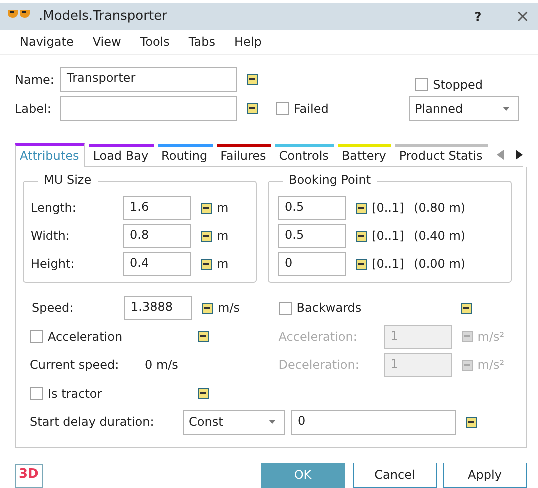 The image size is (538, 488). What do you see at coordinates (47, 42) in the screenshot?
I see `menu-item: Navigate` at bounding box center [47, 42].